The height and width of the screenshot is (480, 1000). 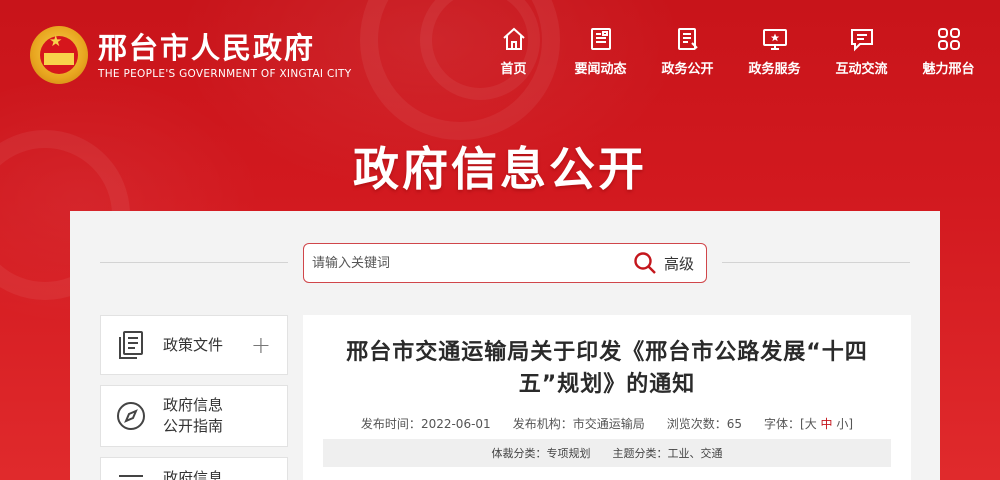 What do you see at coordinates (513, 51) in the screenshot?
I see `nav-item-home: 首页` at bounding box center [513, 51].